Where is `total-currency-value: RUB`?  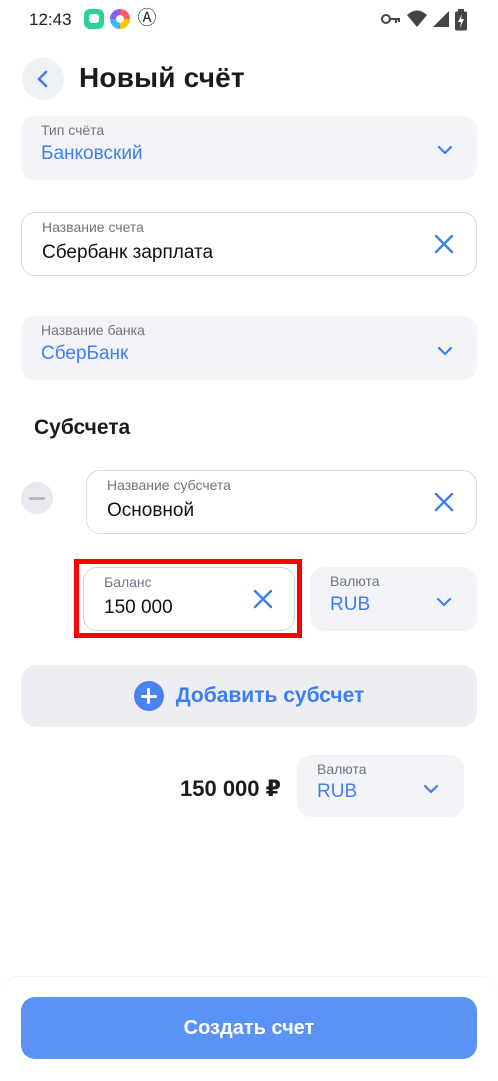 total-currency-value: RUB is located at coordinates (337, 791).